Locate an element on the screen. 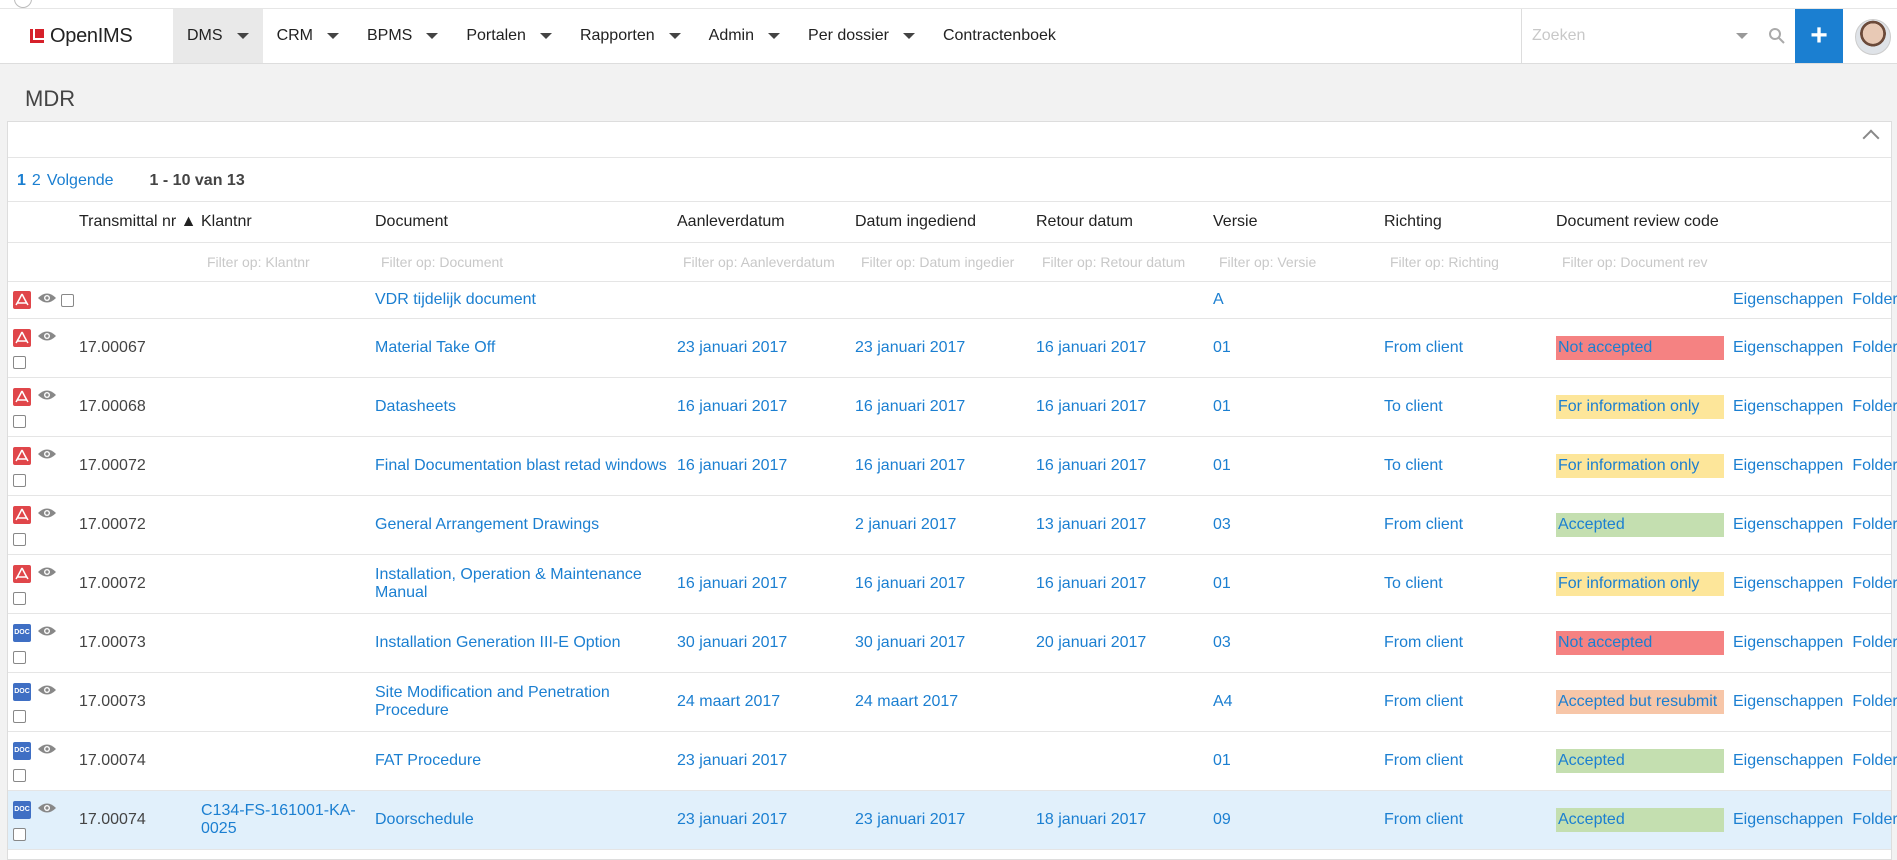 The height and width of the screenshot is (860, 1897). document-link: General Arrangement Drawings is located at coordinates (487, 524).